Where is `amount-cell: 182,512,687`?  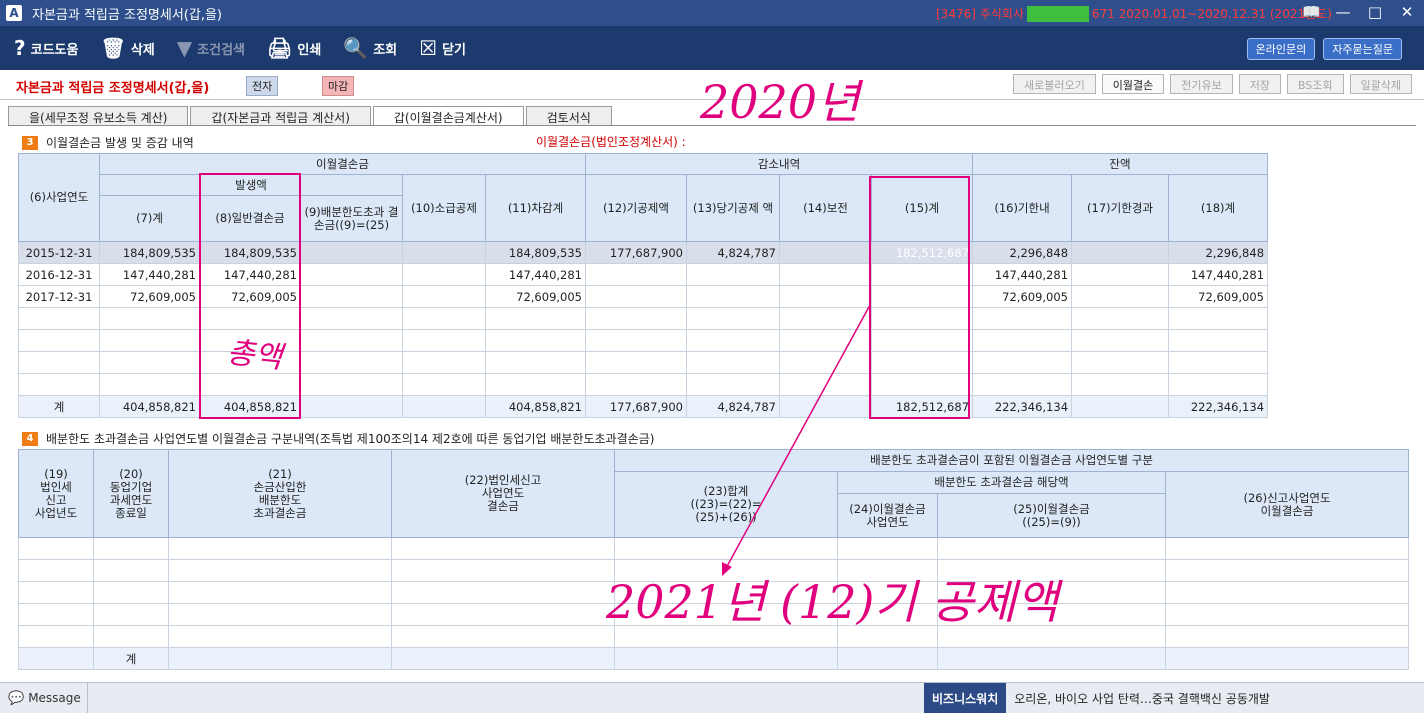
amount-cell: 182,512,687 is located at coordinates (922, 252).